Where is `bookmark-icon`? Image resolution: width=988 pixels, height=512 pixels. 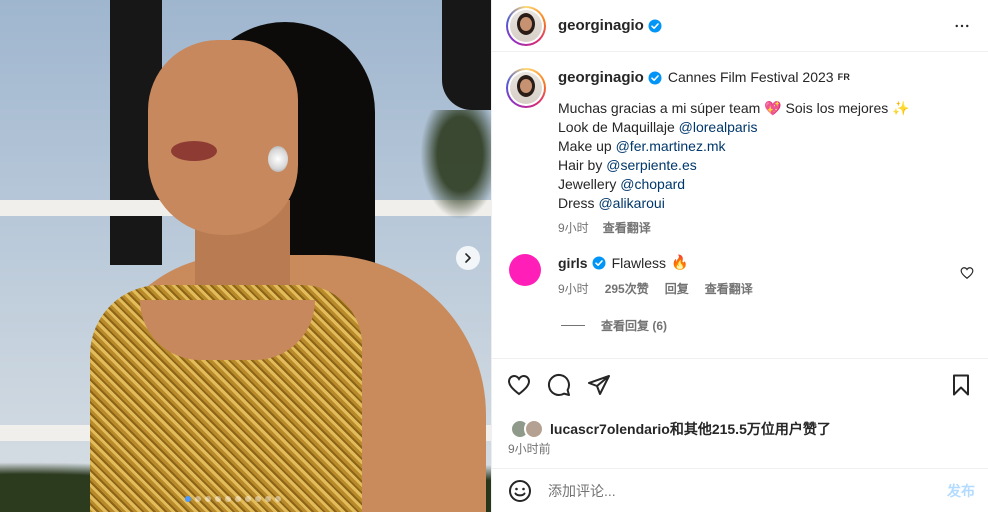
bookmark-icon is located at coordinates (961, 384).